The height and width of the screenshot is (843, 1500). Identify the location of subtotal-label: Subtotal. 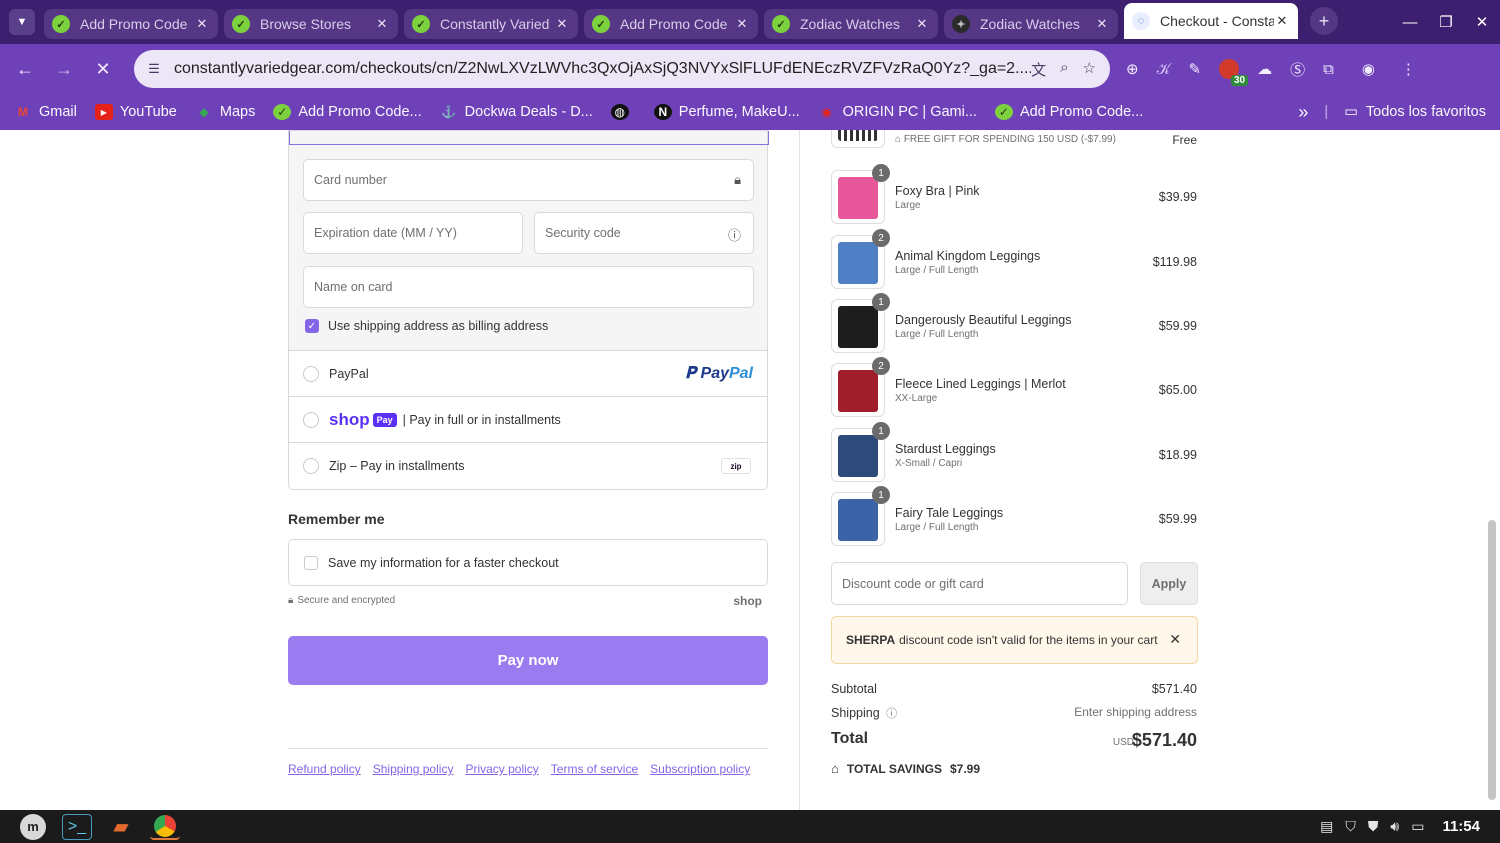
(854, 689).